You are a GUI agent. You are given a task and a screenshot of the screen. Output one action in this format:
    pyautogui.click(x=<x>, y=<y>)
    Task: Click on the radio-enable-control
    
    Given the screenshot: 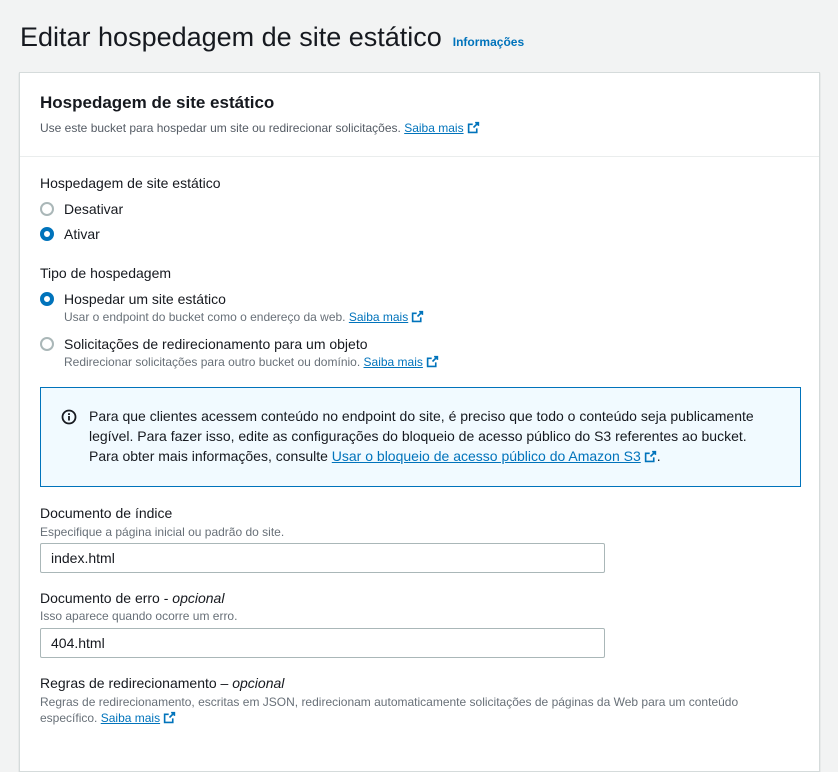 What is the action you would take?
    pyautogui.click(x=47, y=234)
    